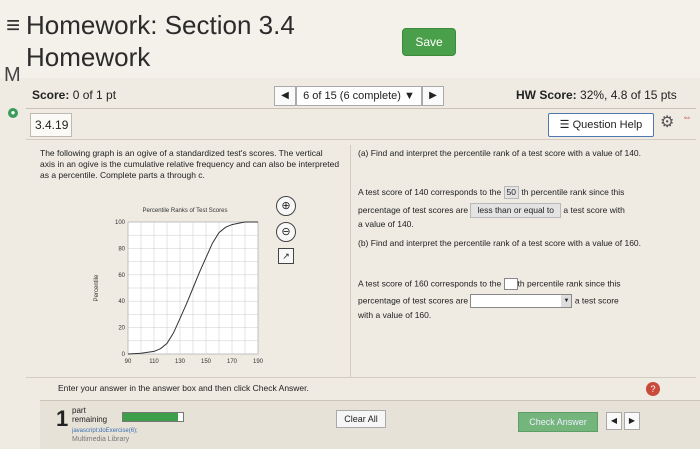  I want to click on part-a-text: A test score of 140 corresponds to the, so click(430, 192).